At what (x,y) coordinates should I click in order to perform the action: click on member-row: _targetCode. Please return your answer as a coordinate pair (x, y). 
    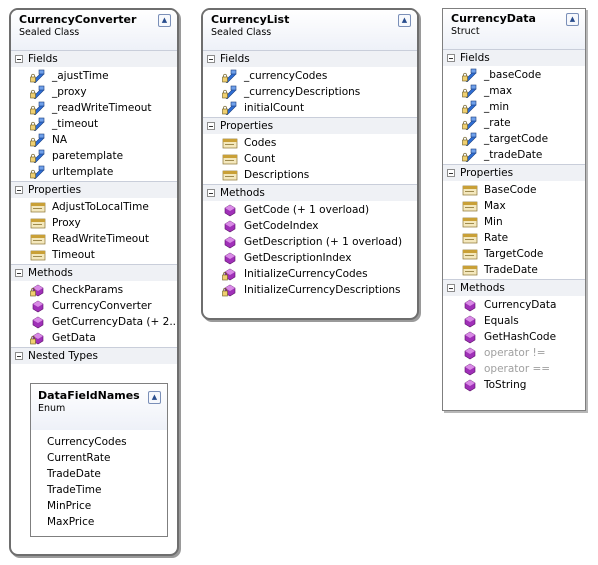
    Looking at the image, I should click on (514, 139).